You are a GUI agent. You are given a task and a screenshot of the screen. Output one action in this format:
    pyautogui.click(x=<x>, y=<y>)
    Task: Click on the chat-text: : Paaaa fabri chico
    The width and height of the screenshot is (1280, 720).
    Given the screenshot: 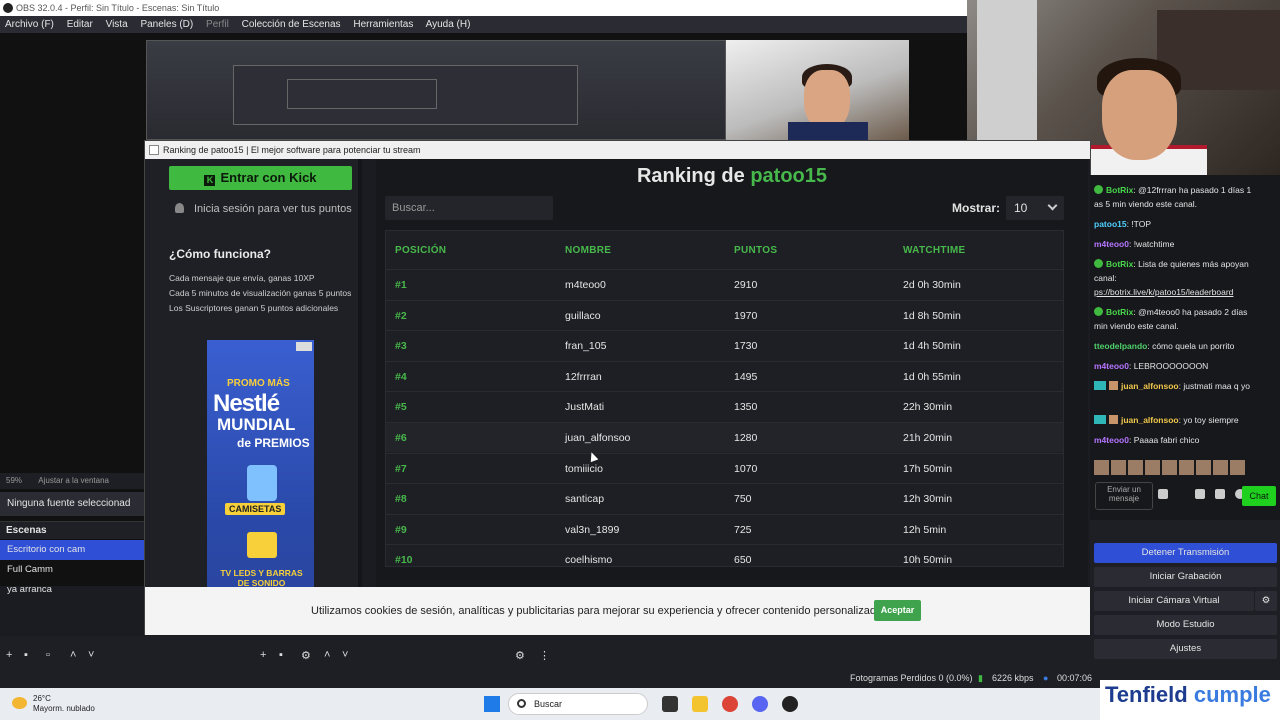 What is the action you would take?
    pyautogui.click(x=1164, y=440)
    